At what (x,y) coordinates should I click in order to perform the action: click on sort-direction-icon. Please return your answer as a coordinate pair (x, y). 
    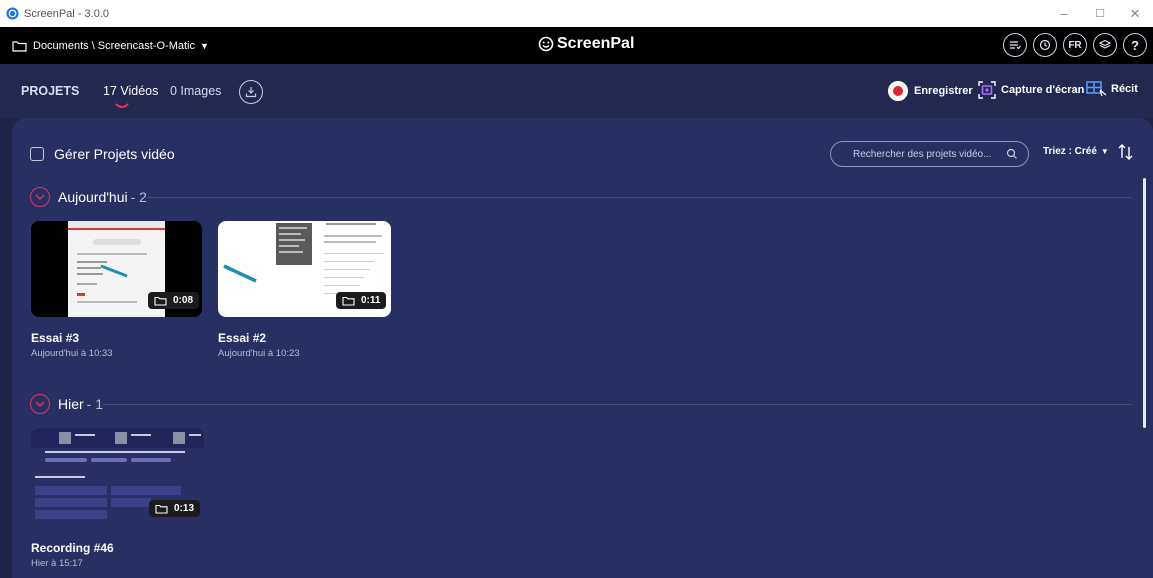
    Looking at the image, I should click on (1126, 152).